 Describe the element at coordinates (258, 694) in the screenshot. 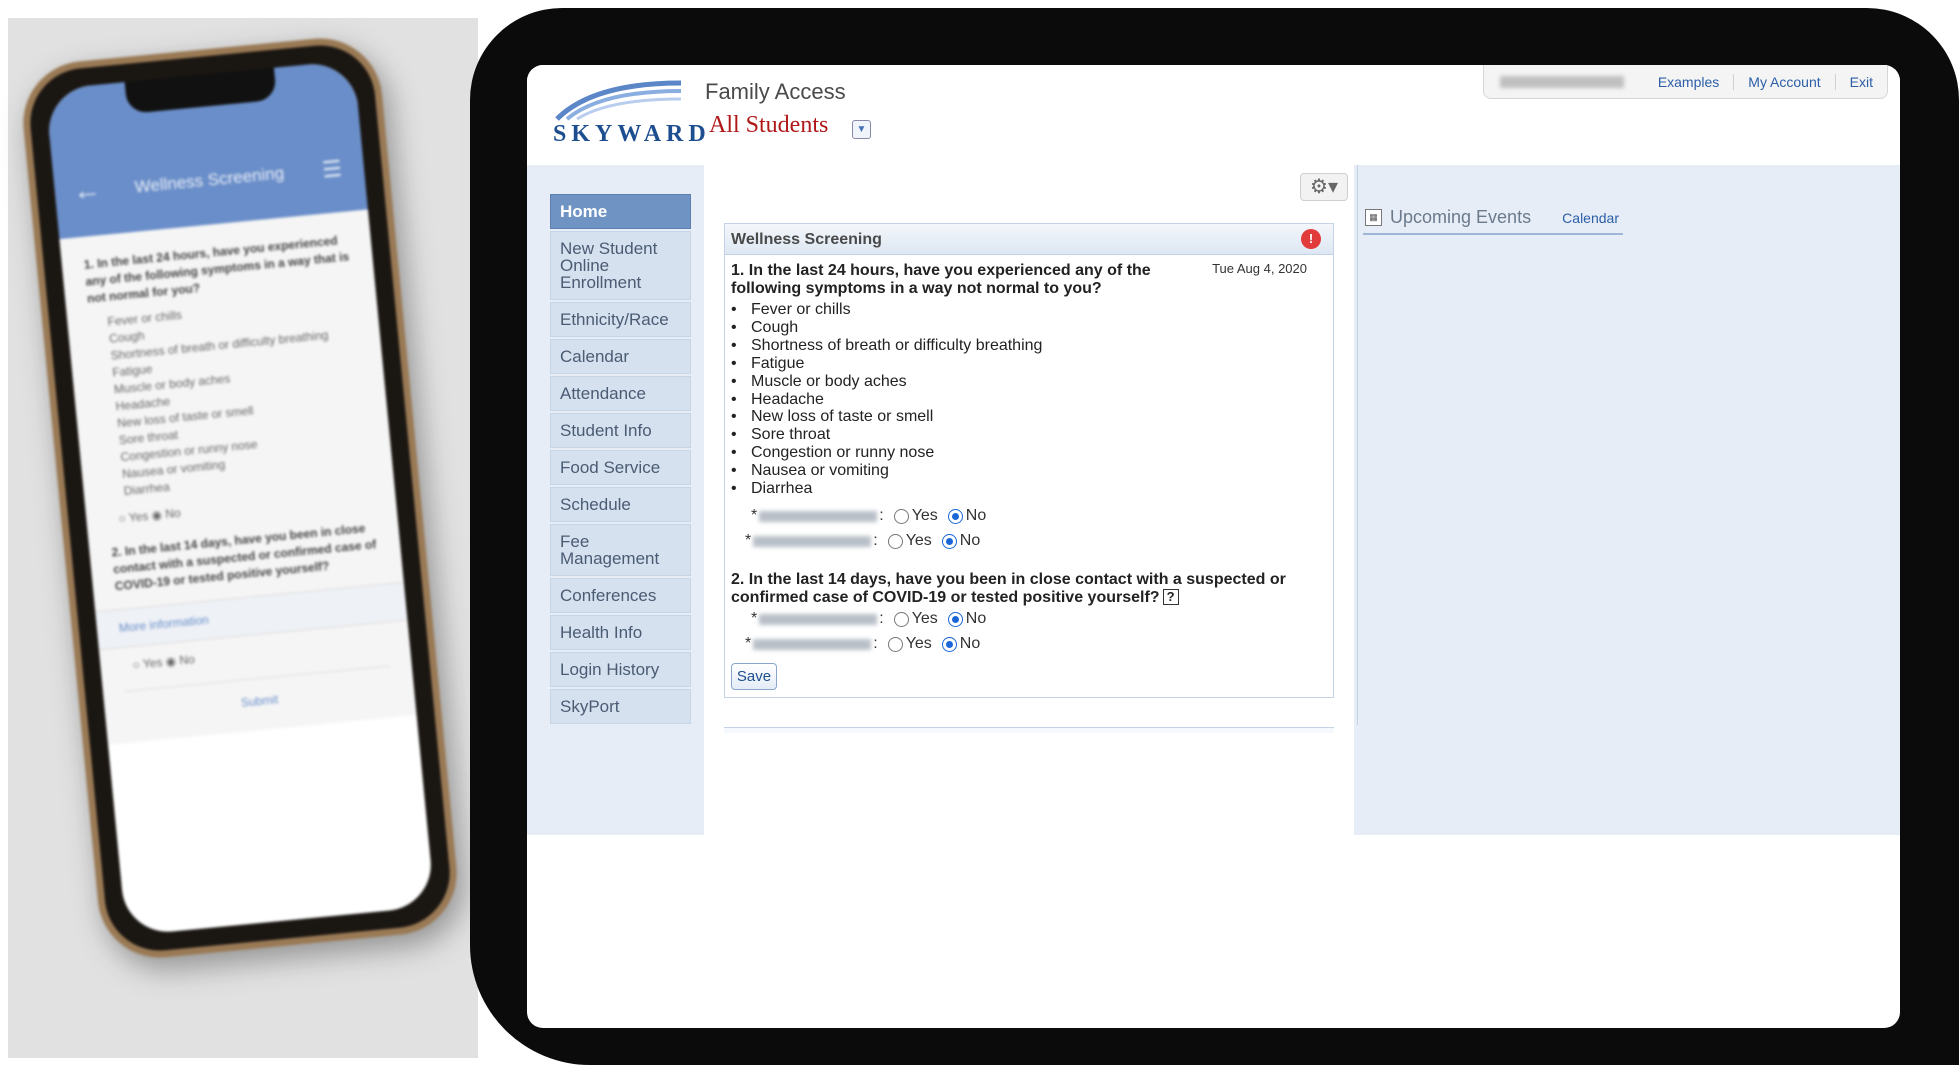

I see `phone-submit-button: Submit` at that location.